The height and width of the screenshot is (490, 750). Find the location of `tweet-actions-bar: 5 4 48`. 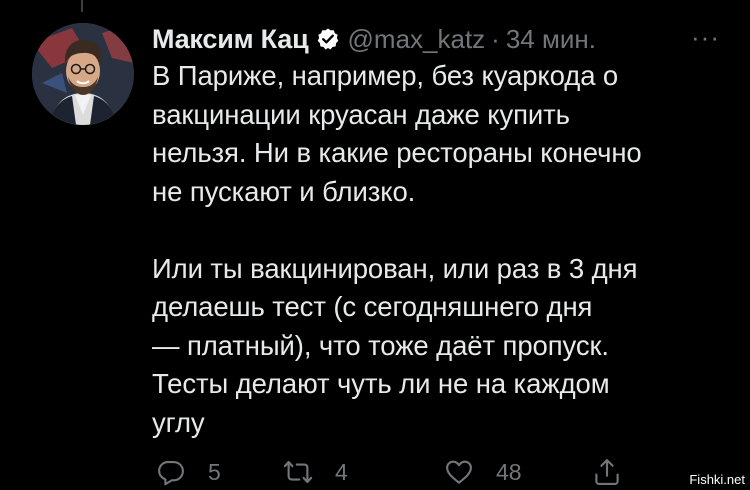

tweet-actions-bar: 5 4 48 is located at coordinates (392, 472).